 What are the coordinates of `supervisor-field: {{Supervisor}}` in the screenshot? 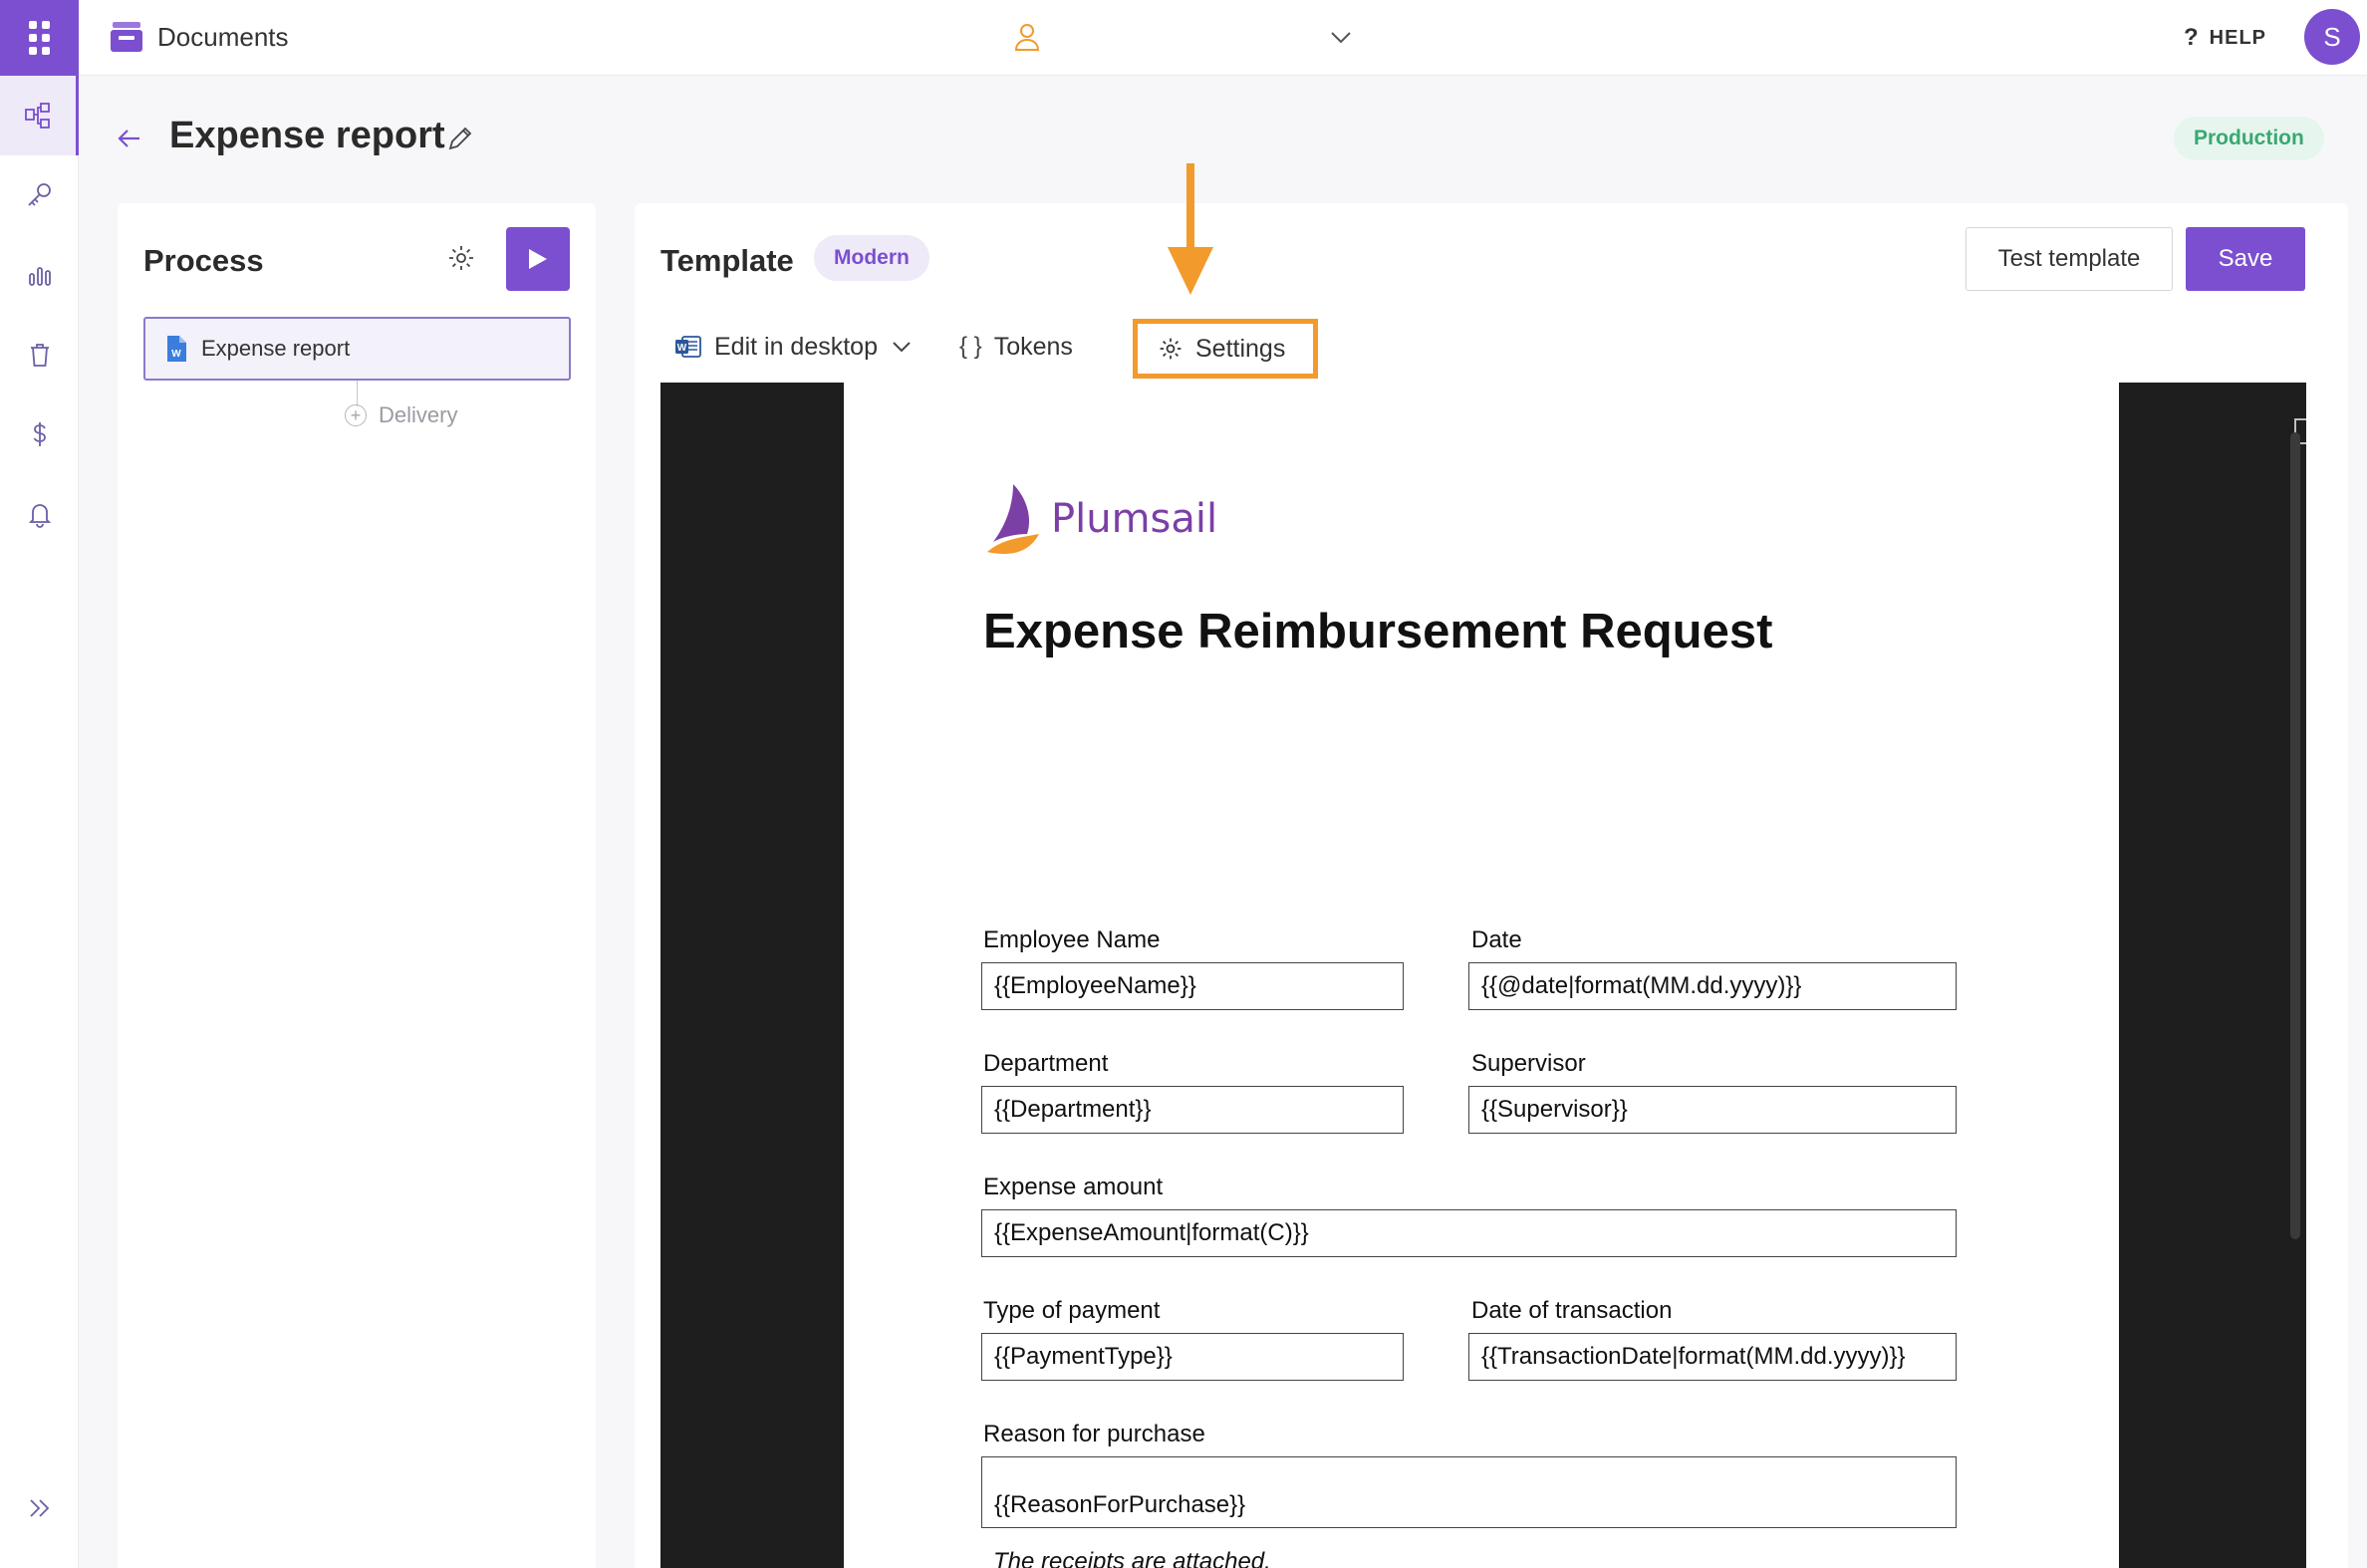 It's located at (1712, 1110).